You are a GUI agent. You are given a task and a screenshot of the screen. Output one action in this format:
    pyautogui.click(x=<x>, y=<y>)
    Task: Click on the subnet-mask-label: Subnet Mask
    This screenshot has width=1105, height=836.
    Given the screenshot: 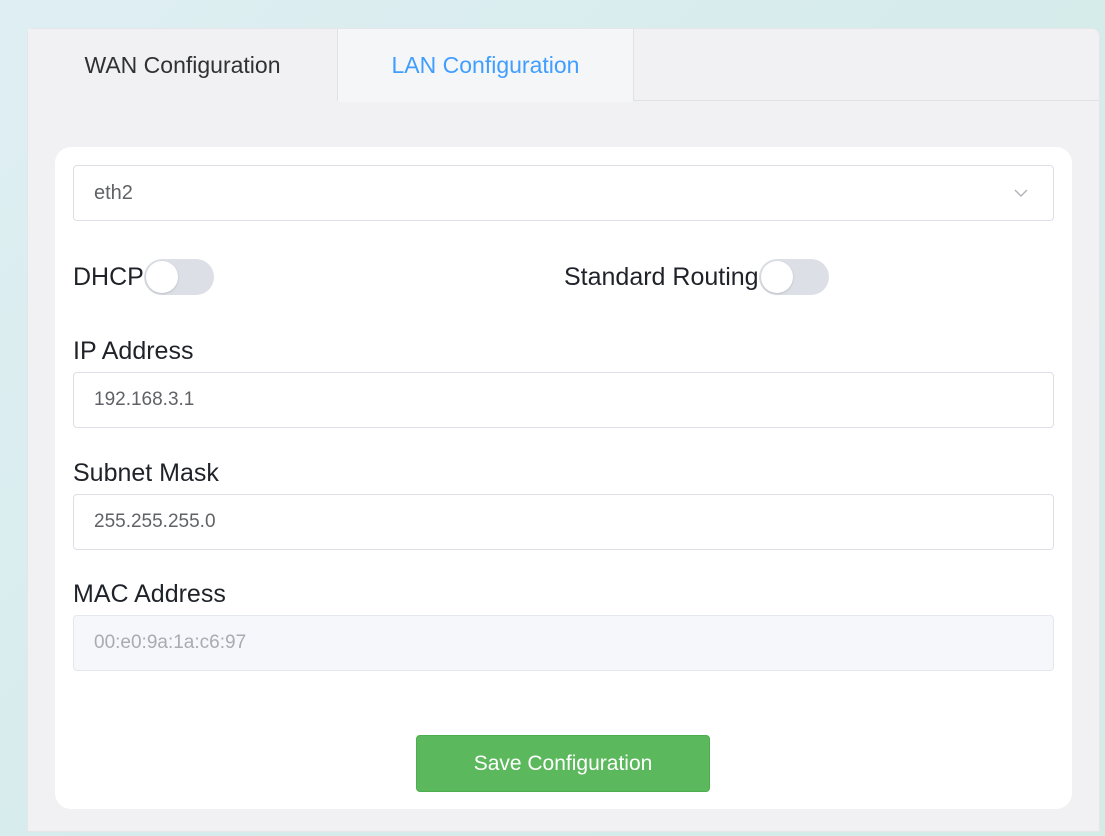 What is the action you would take?
    pyautogui.click(x=146, y=473)
    